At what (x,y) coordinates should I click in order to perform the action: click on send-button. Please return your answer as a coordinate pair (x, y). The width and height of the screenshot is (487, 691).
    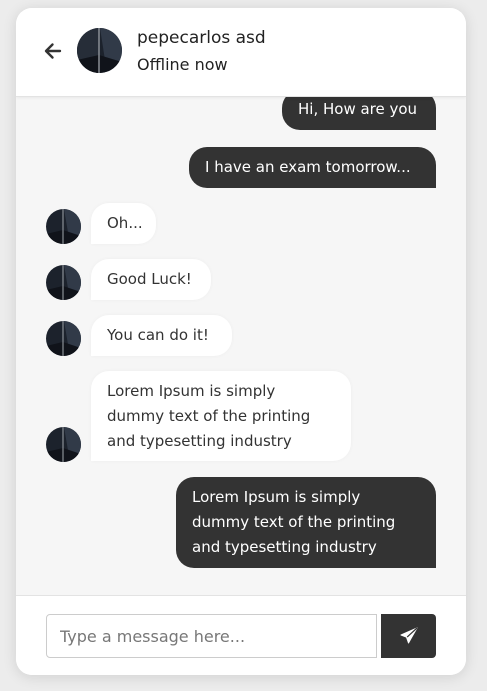
    Looking at the image, I should click on (408, 636).